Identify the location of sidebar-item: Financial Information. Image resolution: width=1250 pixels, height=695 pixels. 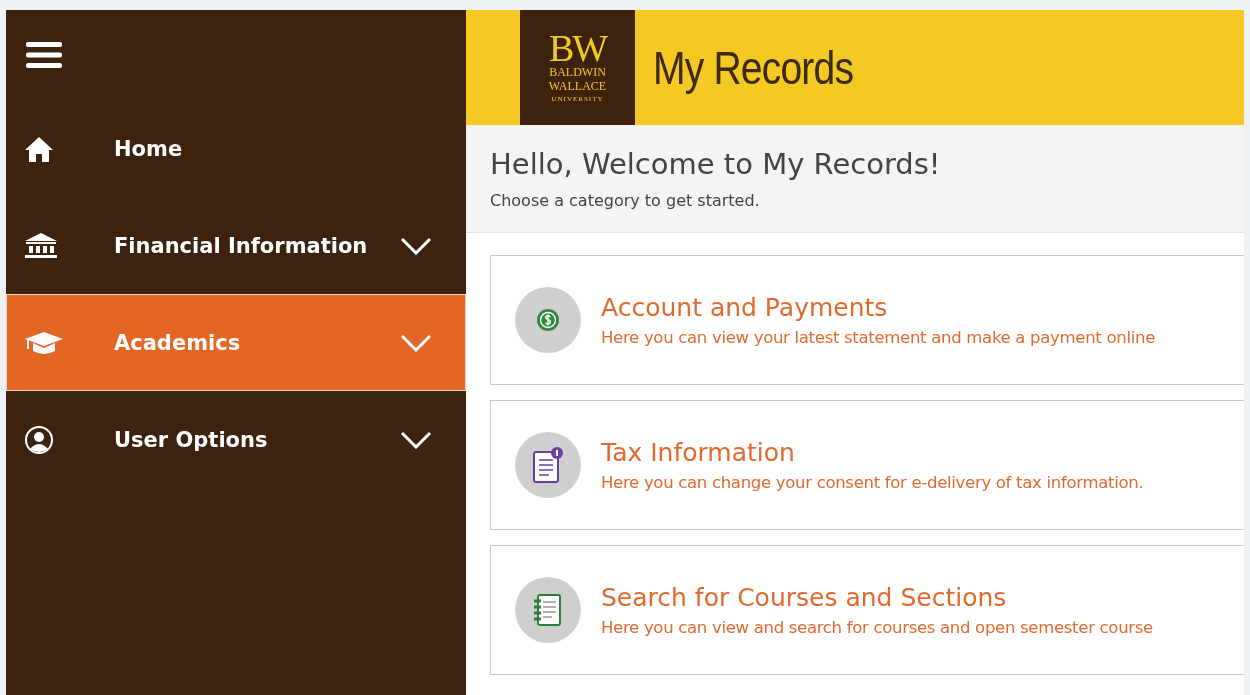
(236, 245).